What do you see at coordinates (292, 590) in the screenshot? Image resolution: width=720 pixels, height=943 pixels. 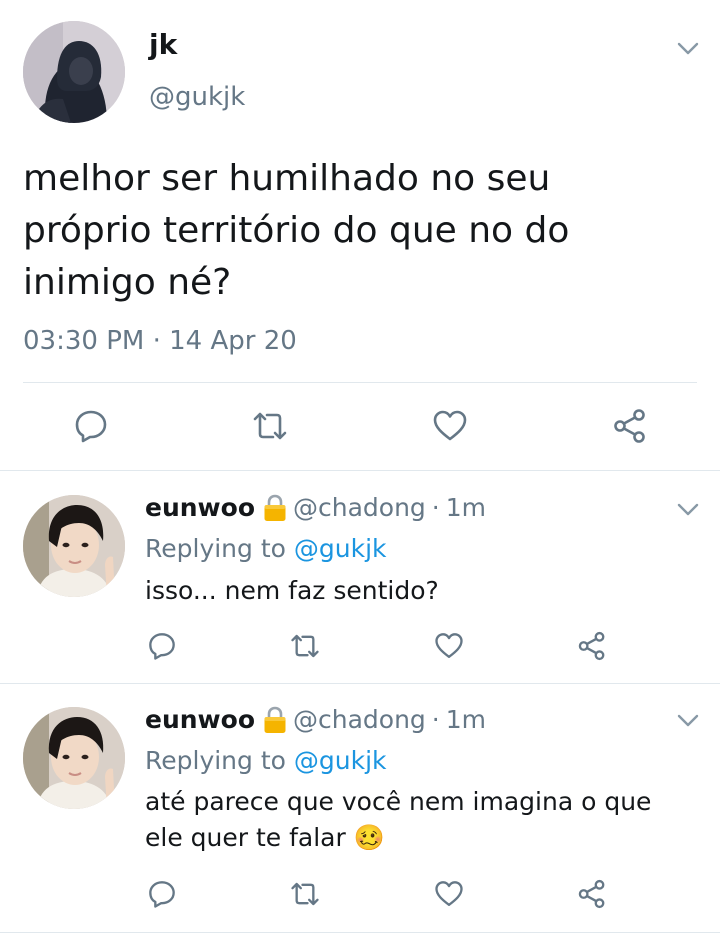 I see `reply-text: isso... nem faz sentido?` at bounding box center [292, 590].